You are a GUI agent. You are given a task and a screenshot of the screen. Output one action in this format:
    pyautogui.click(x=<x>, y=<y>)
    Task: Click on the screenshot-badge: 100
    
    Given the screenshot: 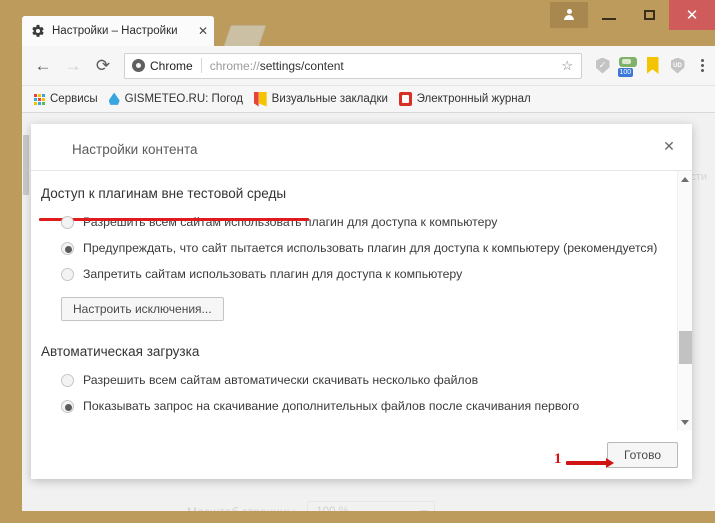 What is the action you would take?
    pyautogui.click(x=625, y=72)
    